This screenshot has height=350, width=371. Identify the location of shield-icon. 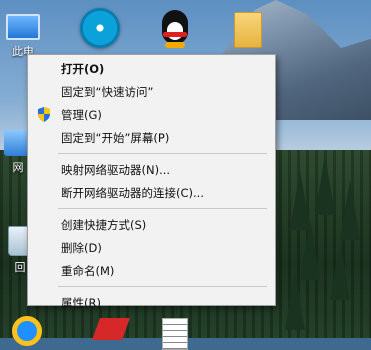
(44, 114).